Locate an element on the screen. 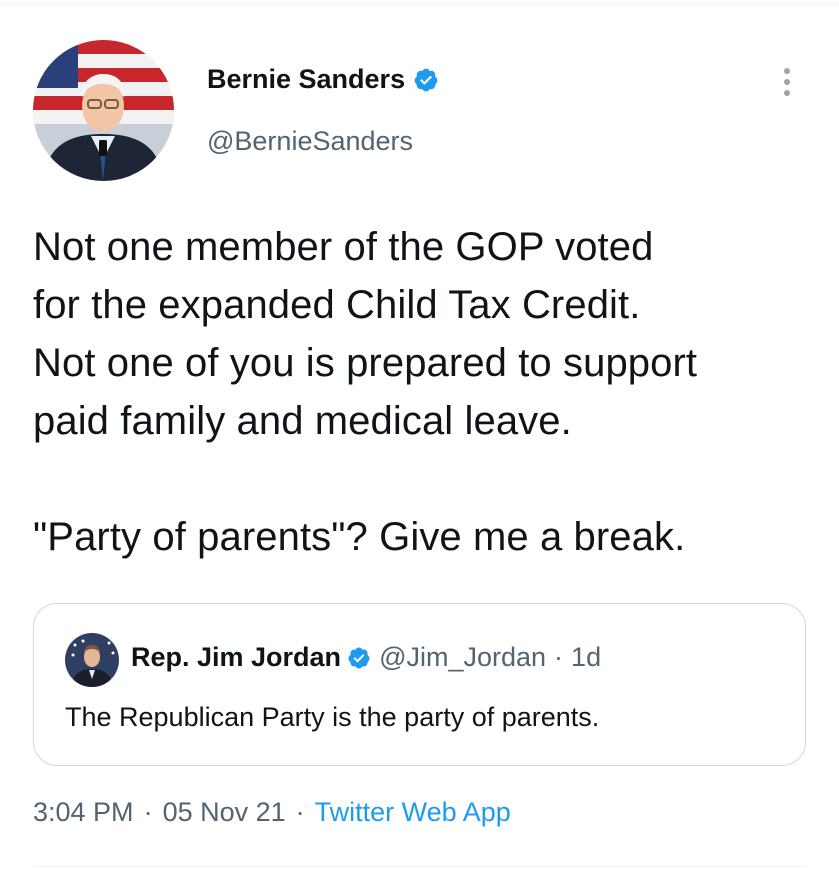 Image resolution: width=839 pixels, height=869 pixels. author-name-text: Bernie Sanders is located at coordinates (306, 79).